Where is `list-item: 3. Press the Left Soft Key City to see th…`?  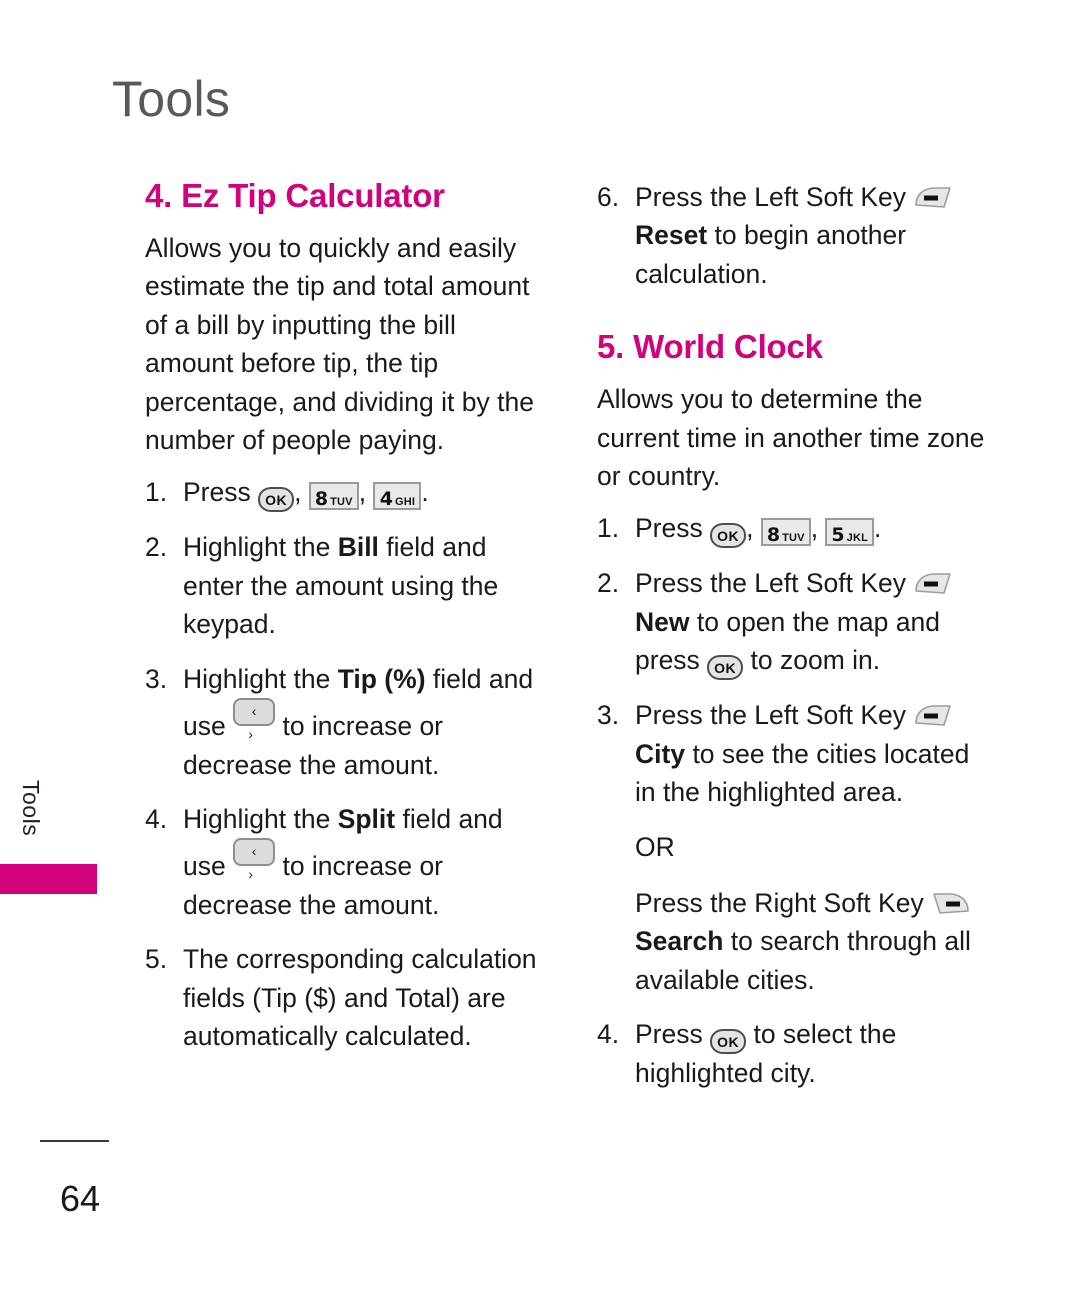 list-item: 3. Press the Left Soft Key City to see th… is located at coordinates (797, 753).